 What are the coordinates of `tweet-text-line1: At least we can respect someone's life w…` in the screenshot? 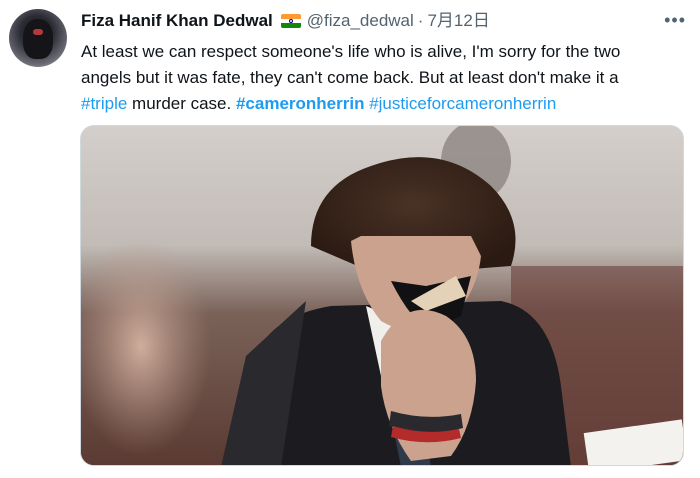 It's located at (351, 51).